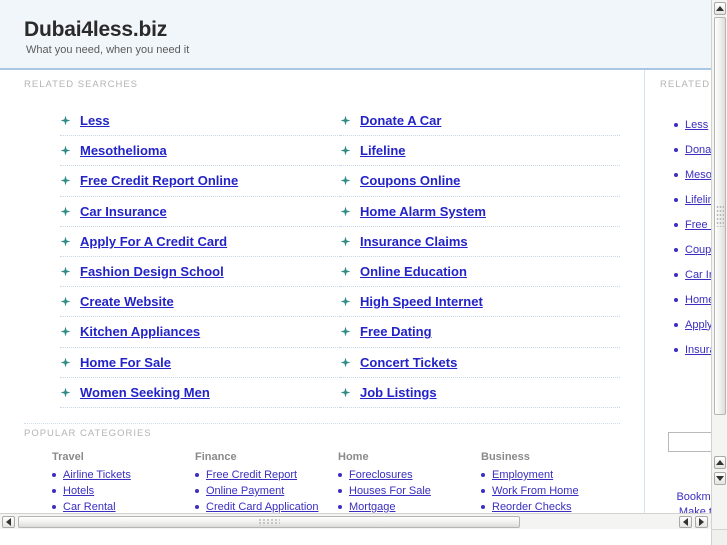 Image resolution: width=727 pixels, height=545 pixels. I want to click on vertical-scrollbar-thumb, so click(720, 216).